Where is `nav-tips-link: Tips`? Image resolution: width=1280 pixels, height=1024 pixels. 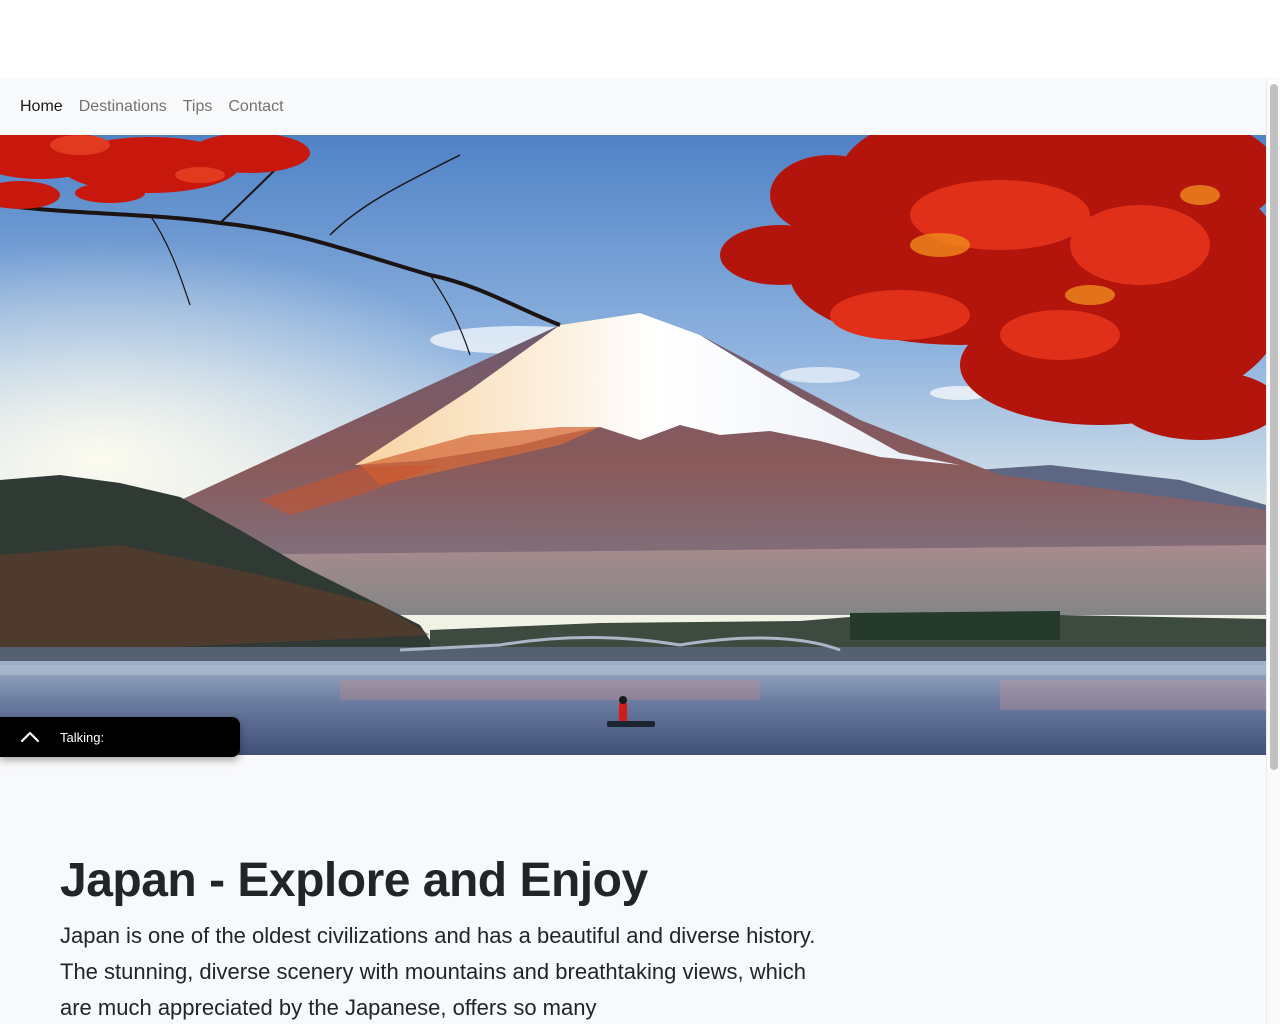 nav-tips-link: Tips is located at coordinates (198, 107).